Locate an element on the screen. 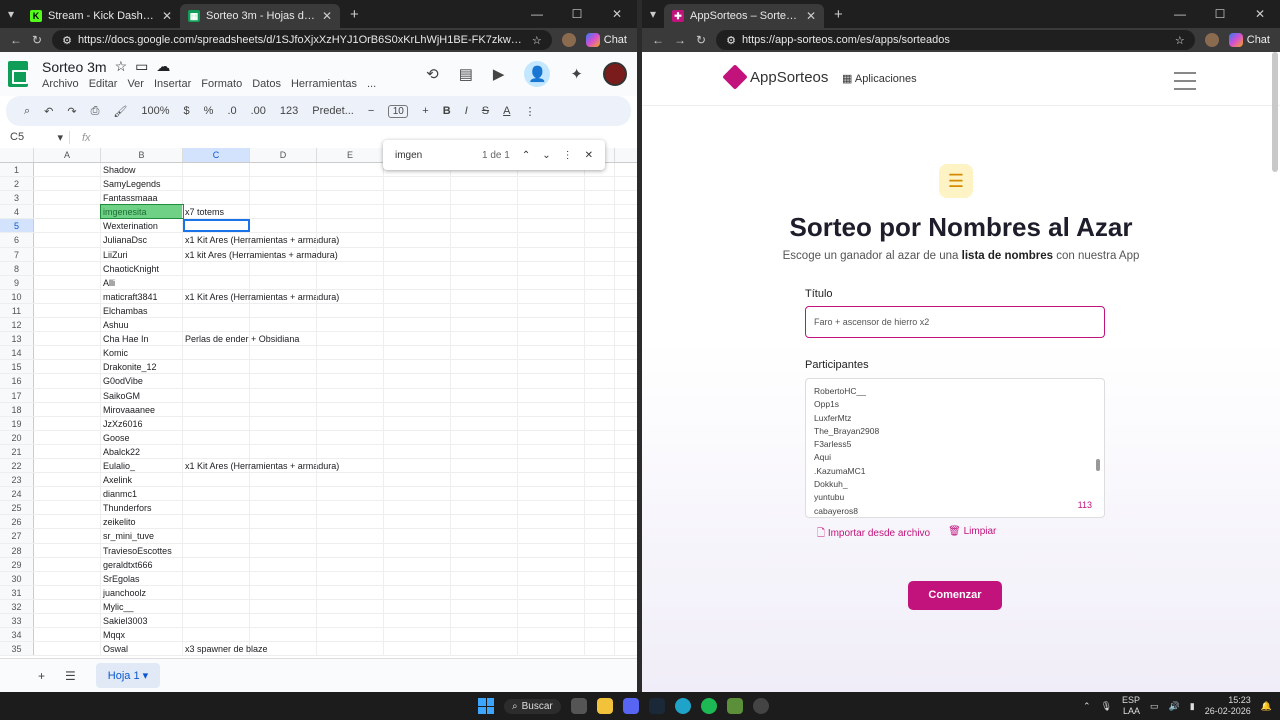 The width and height of the screenshot is (1280, 720). row-number: 34 is located at coordinates (17, 635).